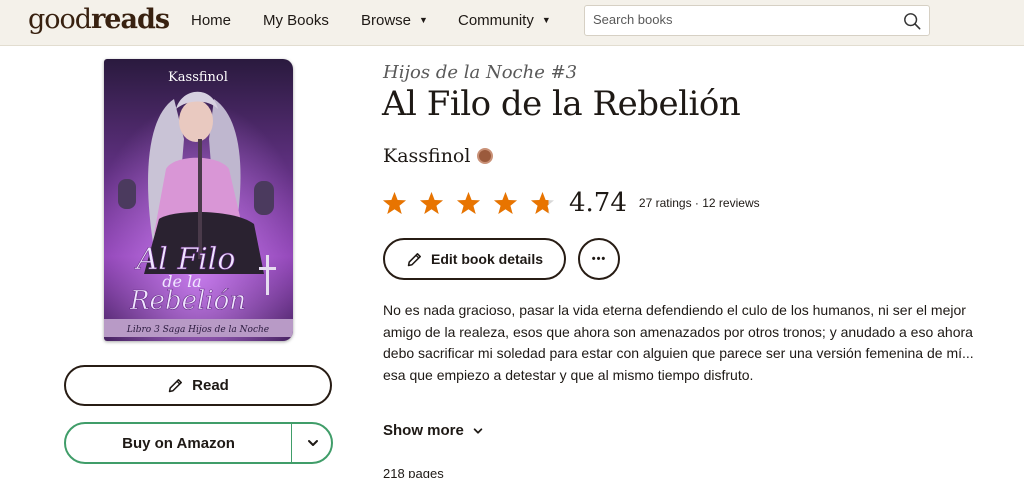 The image size is (1024, 478). I want to click on search-input, so click(743, 19).